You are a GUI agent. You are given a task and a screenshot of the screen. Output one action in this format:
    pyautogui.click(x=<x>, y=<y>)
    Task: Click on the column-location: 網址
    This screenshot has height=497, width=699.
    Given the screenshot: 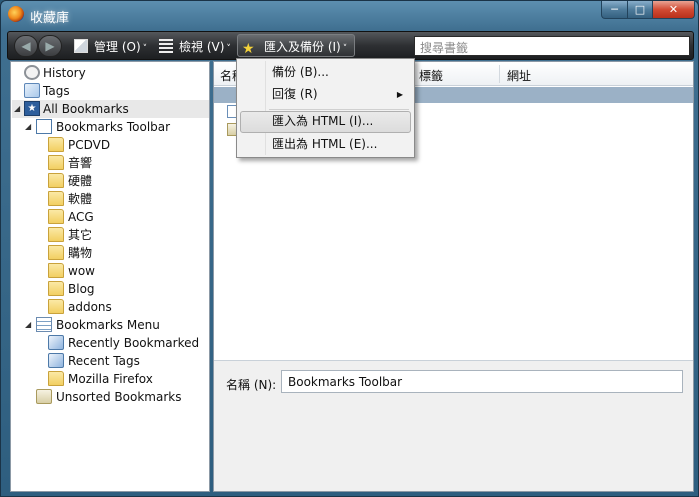 What is the action you would take?
    pyautogui.click(x=519, y=75)
    